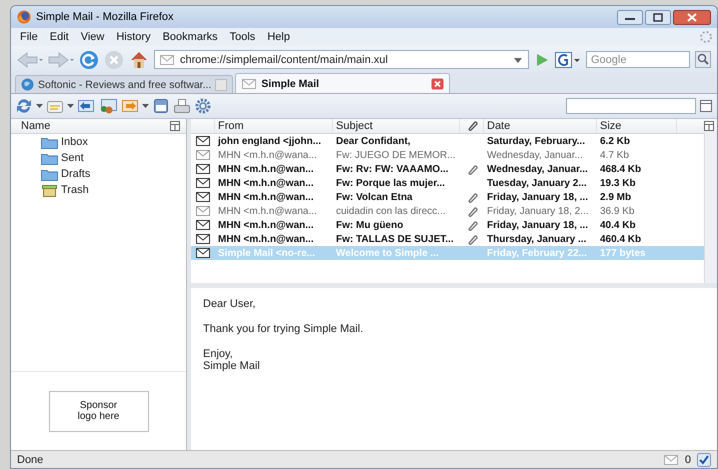 The height and width of the screenshot is (469, 718). What do you see at coordinates (182, 106) in the screenshot?
I see `print-icon` at bounding box center [182, 106].